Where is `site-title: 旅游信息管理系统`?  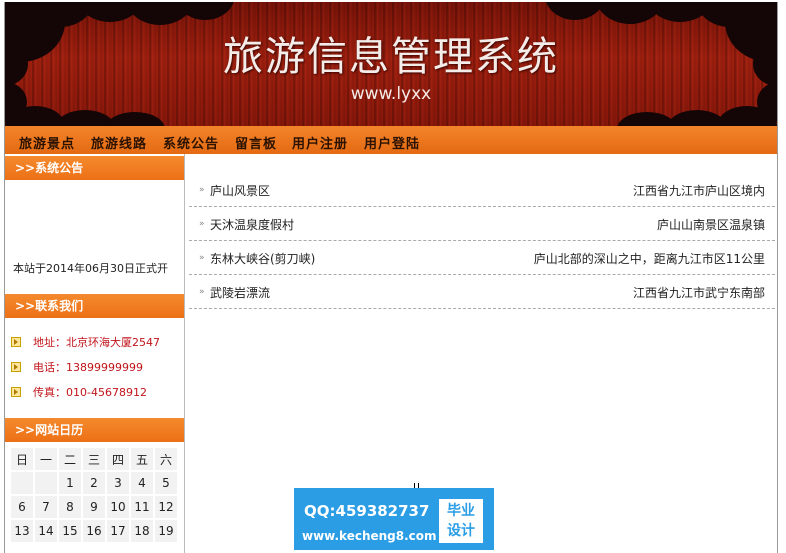
site-title: 旅游信息管理系统 is located at coordinates (391, 57).